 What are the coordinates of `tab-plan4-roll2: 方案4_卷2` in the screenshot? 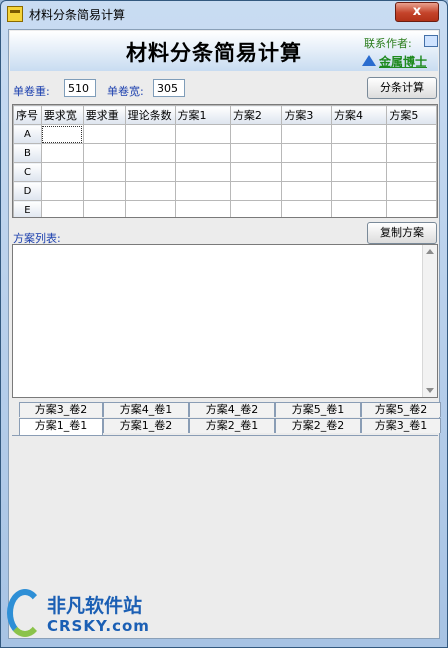 It's located at (232, 409).